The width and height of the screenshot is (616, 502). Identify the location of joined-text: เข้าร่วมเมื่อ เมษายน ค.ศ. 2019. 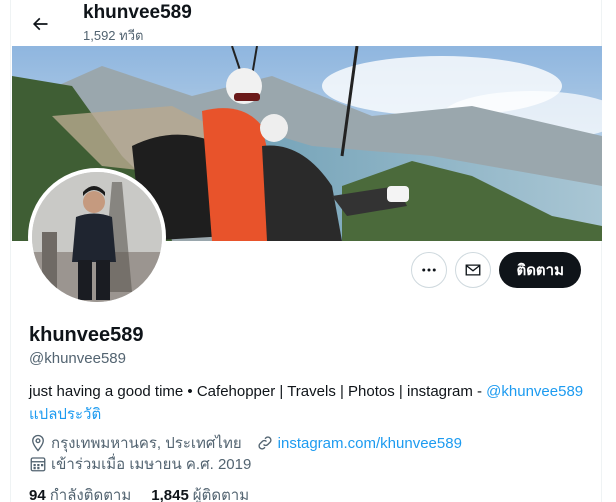
(151, 464).